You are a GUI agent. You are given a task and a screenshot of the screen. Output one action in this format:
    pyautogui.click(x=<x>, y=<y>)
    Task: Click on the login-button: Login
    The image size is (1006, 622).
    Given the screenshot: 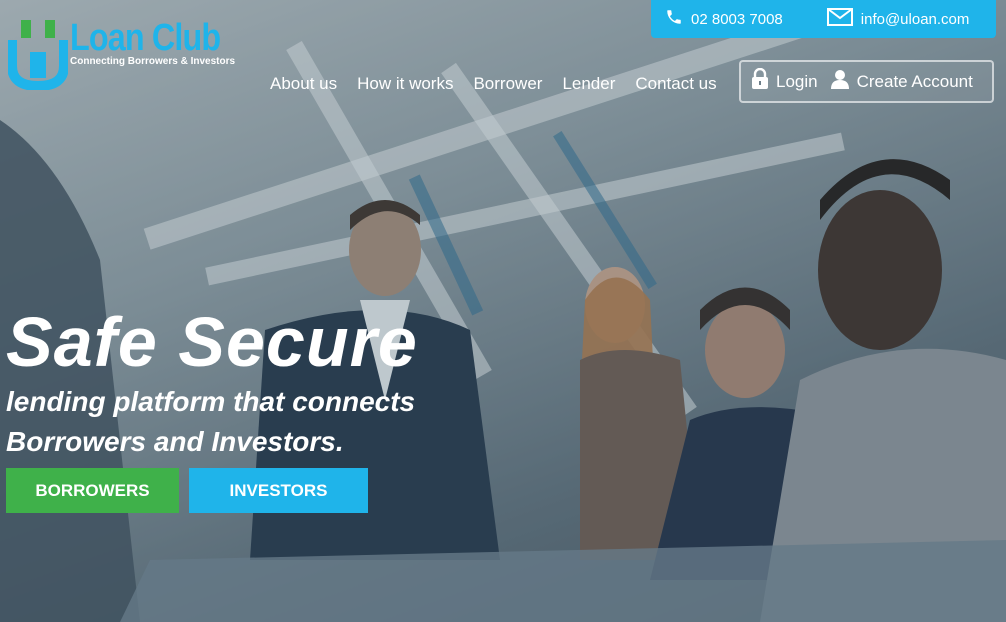 What is the action you would take?
    pyautogui.click(x=784, y=81)
    